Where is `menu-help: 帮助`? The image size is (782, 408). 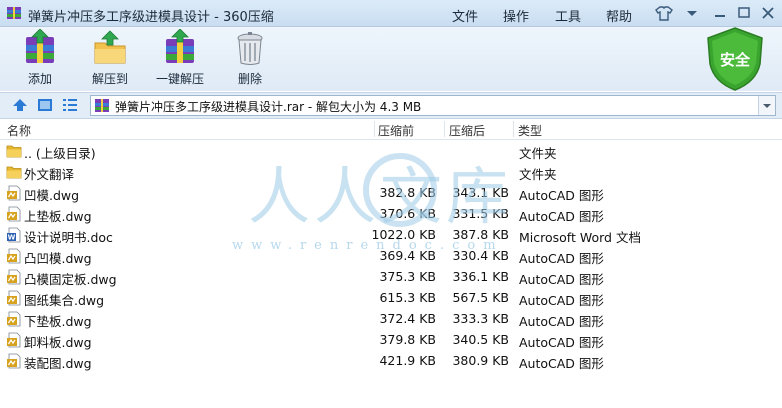
menu-help: 帮助 is located at coordinates (619, 15).